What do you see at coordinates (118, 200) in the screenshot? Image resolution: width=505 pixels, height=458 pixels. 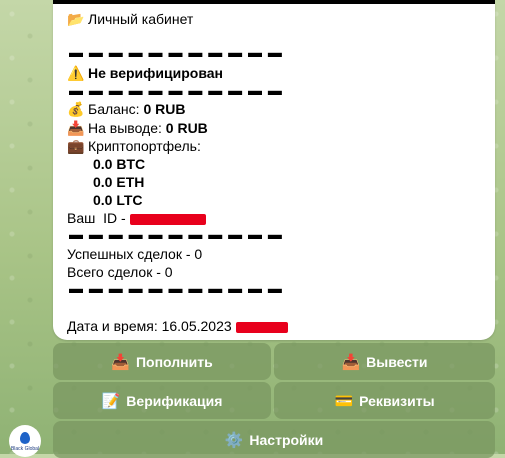 I see `crypto-ltc: 0.0 LTC` at bounding box center [118, 200].